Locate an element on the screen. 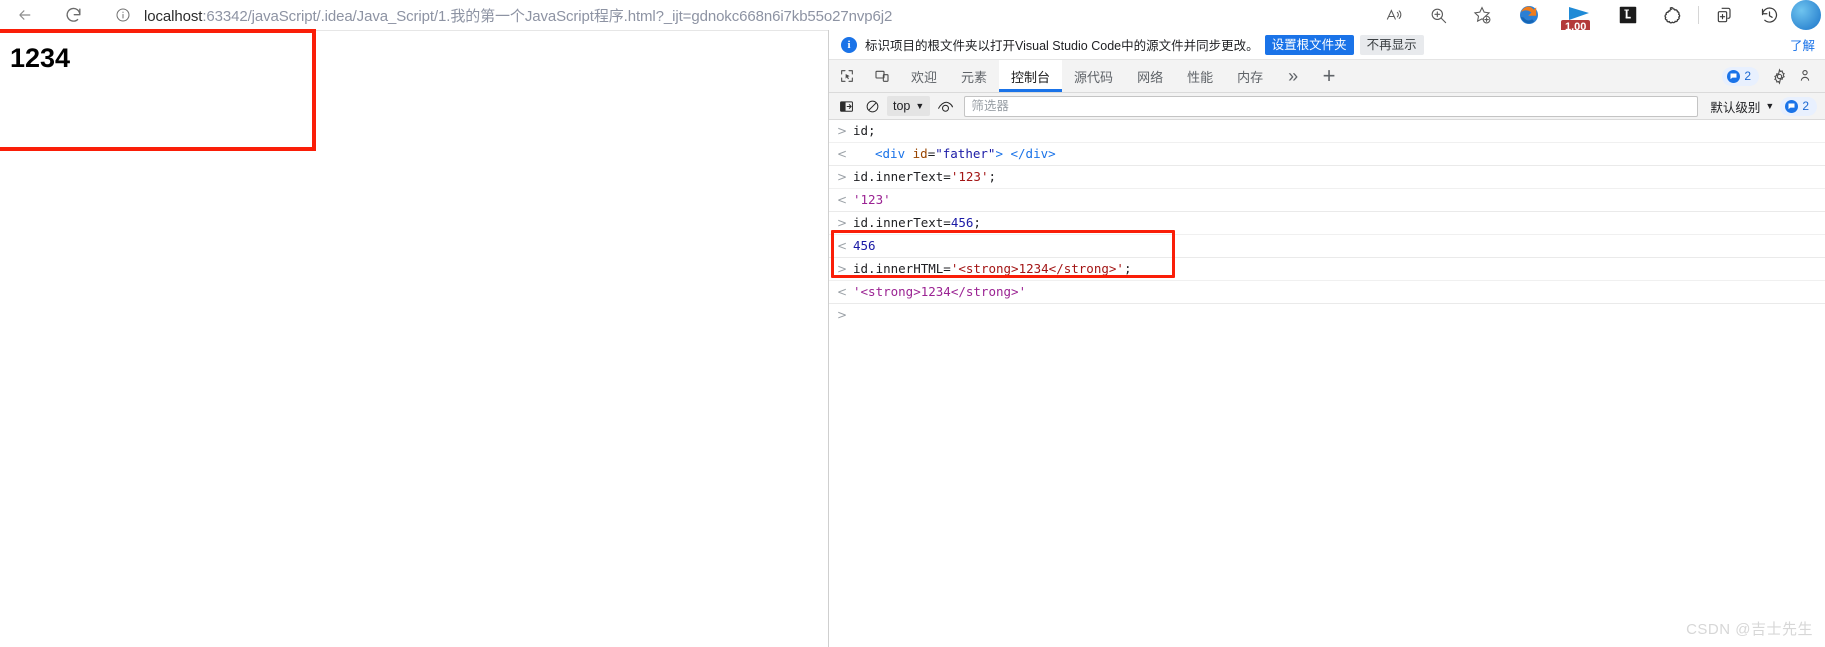 The height and width of the screenshot is (647, 1825). console-row-text: id.innerHTML='<strong>1234</strong>'; is located at coordinates (992, 269).